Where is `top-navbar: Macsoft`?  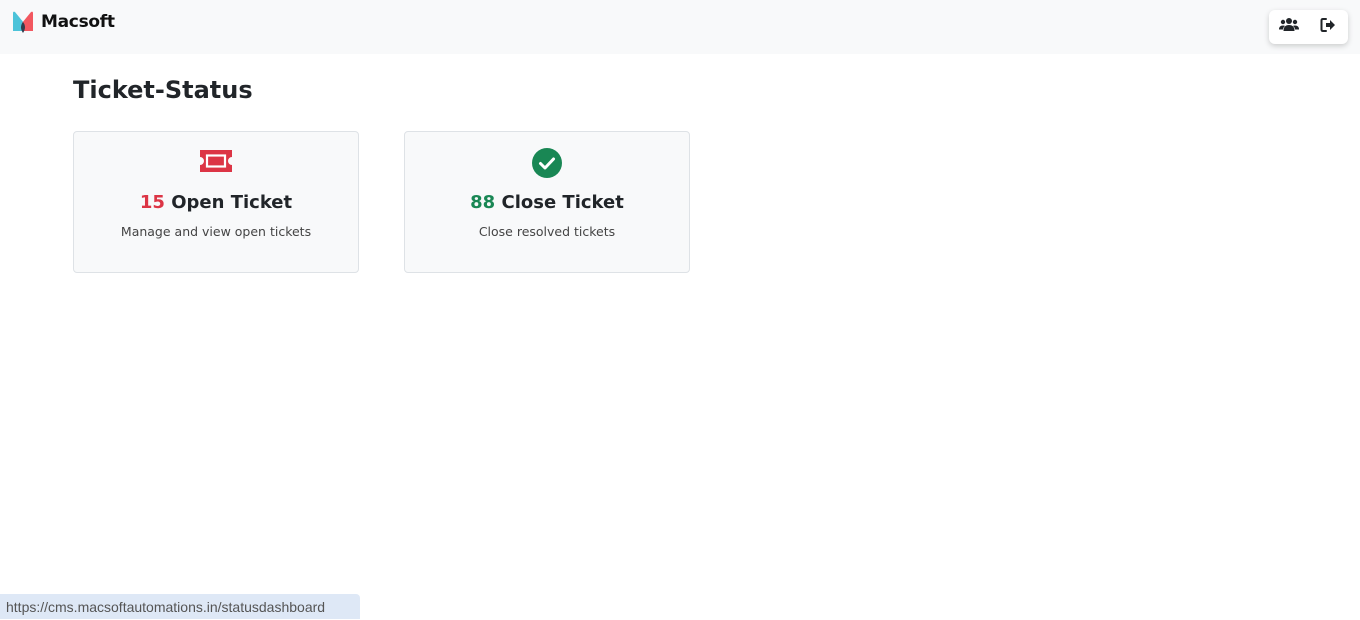
top-navbar: Macsoft is located at coordinates (680, 27).